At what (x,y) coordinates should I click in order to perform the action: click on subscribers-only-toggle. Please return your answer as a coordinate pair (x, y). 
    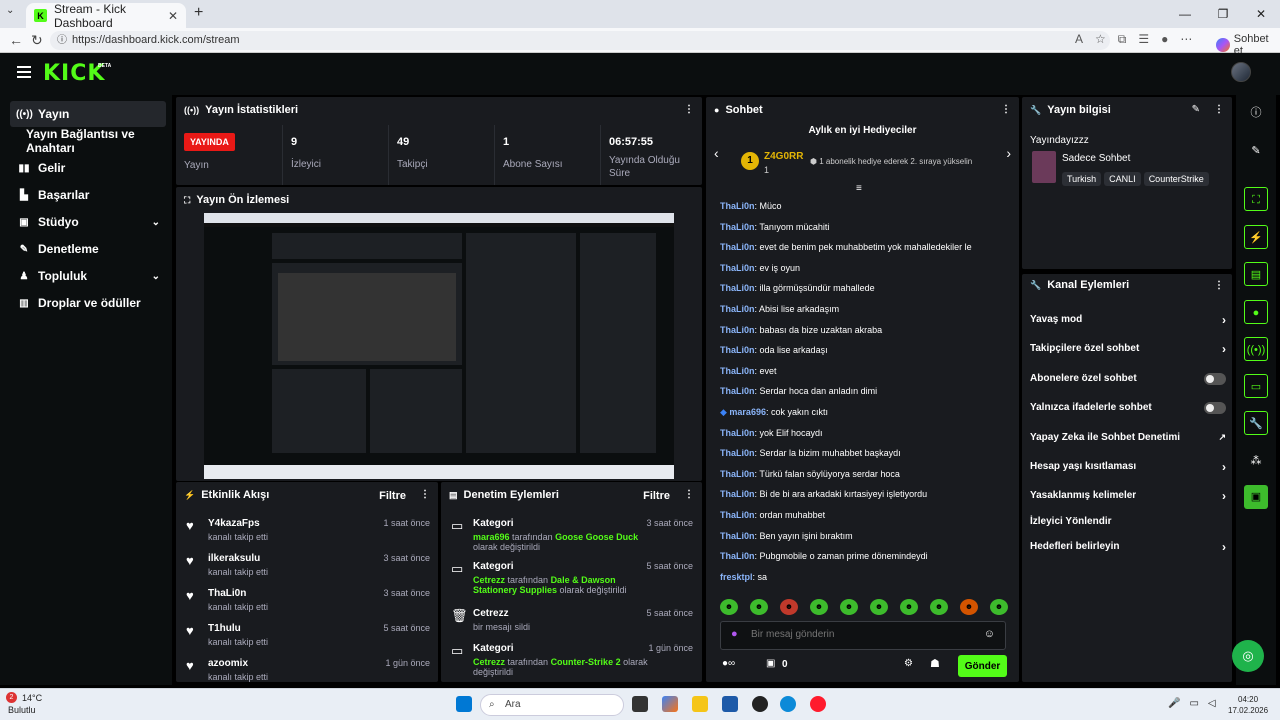
    Looking at the image, I should click on (1215, 378).